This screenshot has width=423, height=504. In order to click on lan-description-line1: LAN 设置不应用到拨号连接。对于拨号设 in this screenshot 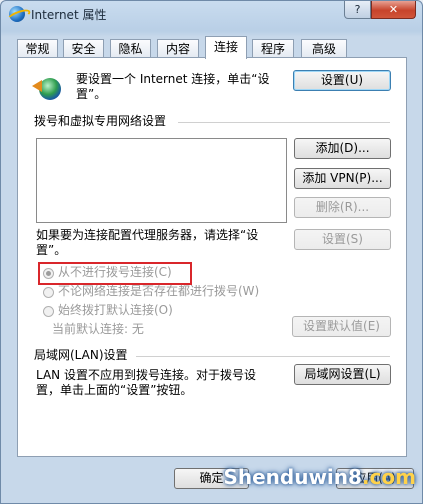, I will do `click(146, 375)`.